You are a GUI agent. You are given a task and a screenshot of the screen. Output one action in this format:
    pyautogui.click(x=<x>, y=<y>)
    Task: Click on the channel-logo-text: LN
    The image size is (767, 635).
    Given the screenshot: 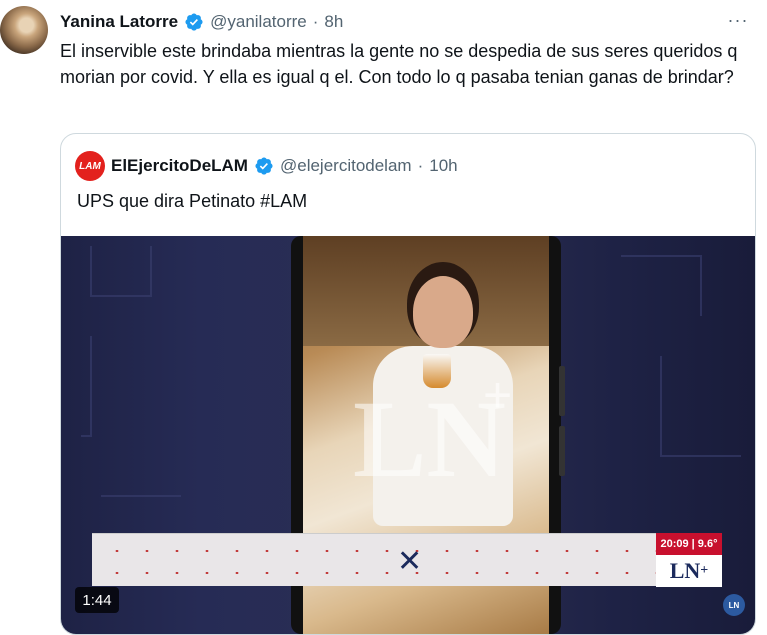 What is the action you would take?
    pyautogui.click(x=685, y=570)
    